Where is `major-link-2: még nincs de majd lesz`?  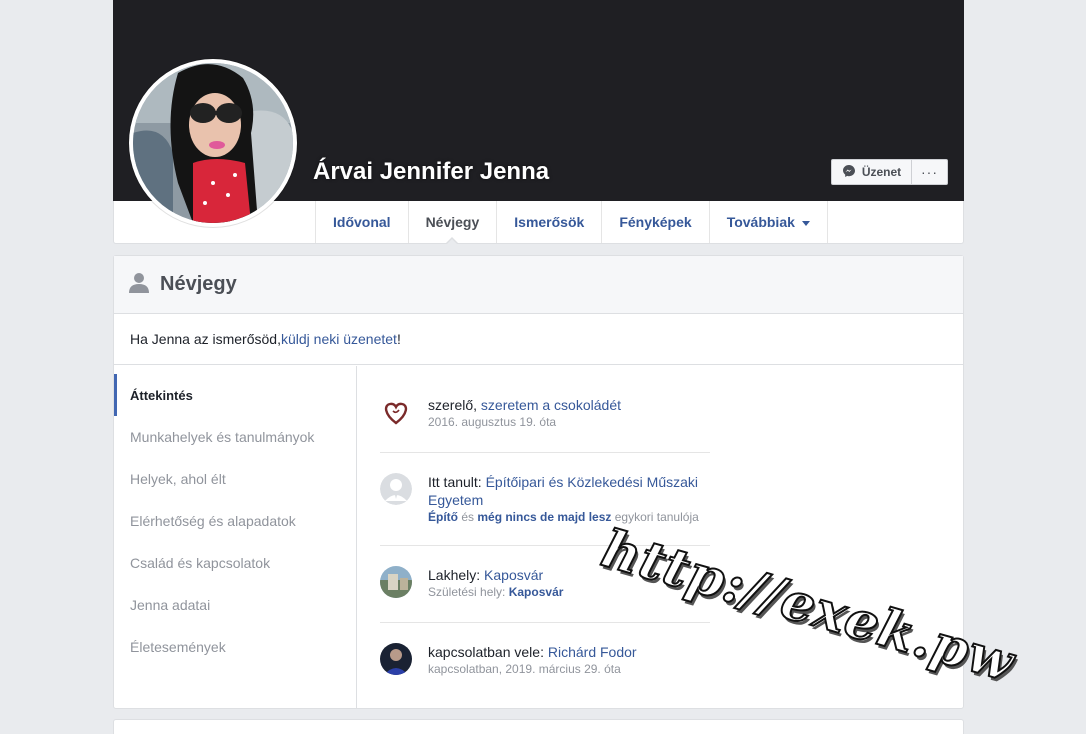 major-link-2: még nincs de majd lesz is located at coordinates (544, 517).